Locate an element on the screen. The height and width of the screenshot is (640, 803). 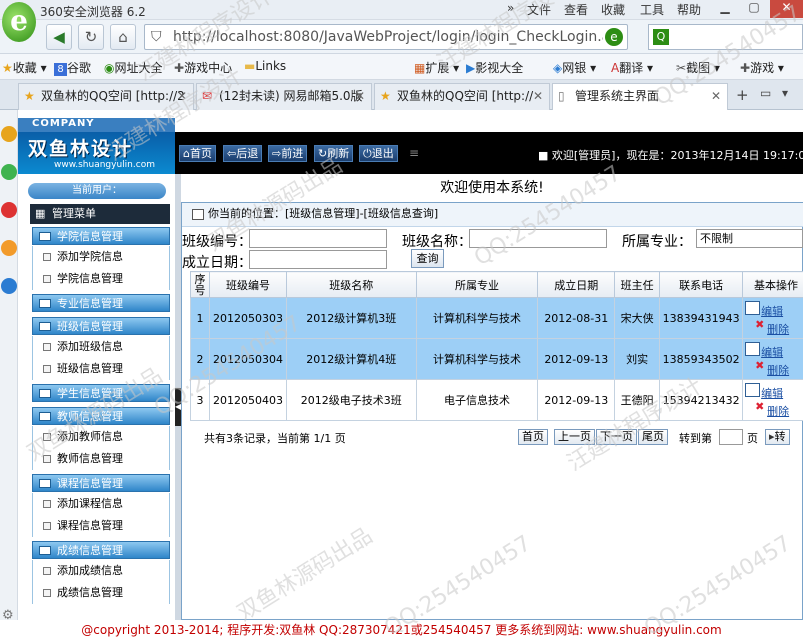
menu-help: 帮助 is located at coordinates (689, 9).